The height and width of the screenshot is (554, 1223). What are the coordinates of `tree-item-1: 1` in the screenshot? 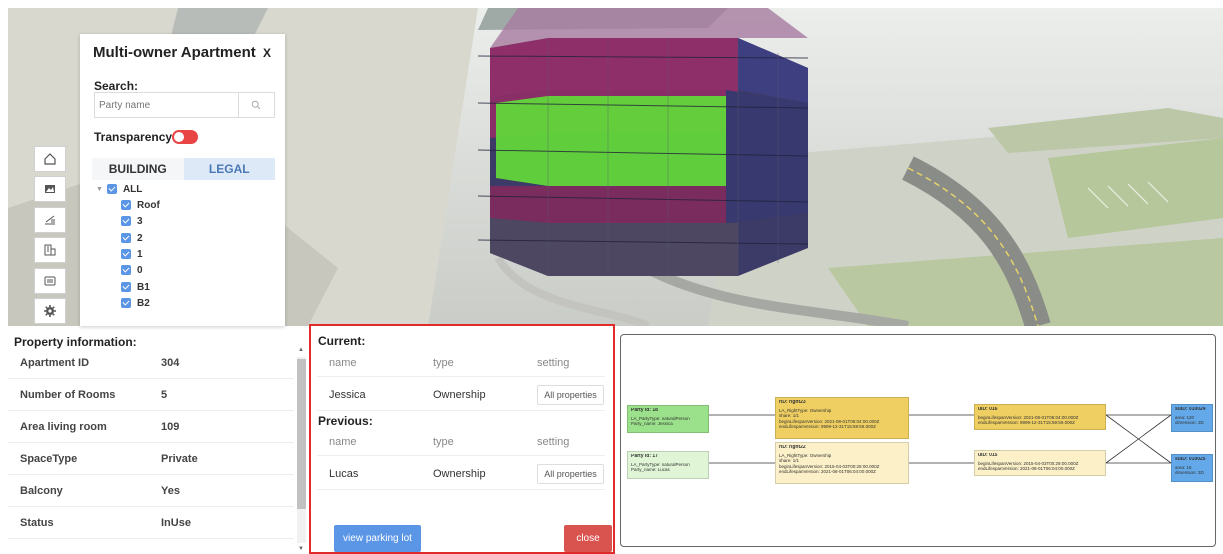 It's located at (132, 254).